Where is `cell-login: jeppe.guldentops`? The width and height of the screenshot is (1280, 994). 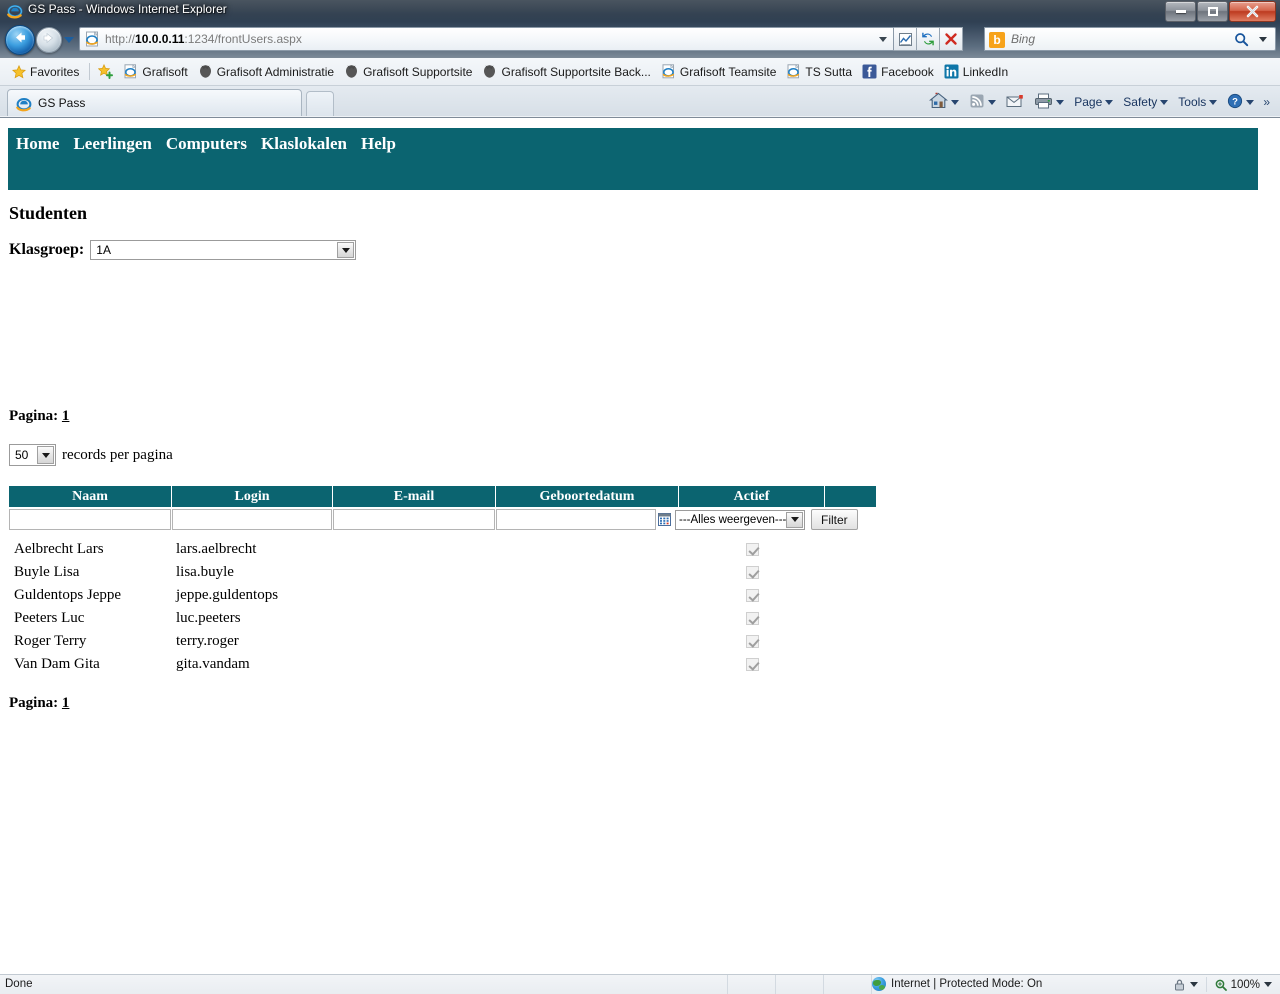
cell-login: jeppe.guldentops is located at coordinates (227, 595).